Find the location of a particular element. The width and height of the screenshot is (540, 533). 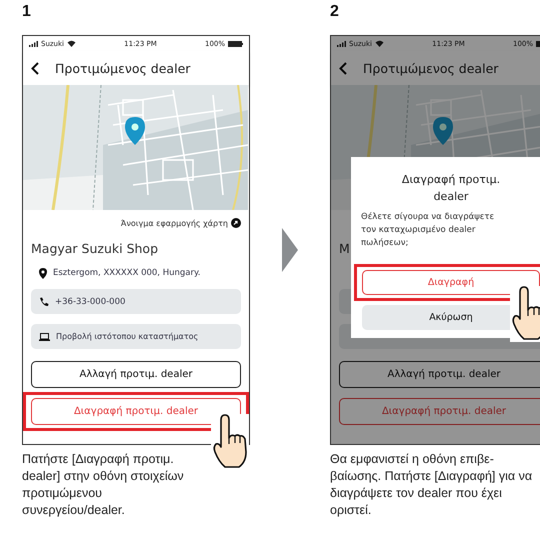

phone-field: +36-33-000-000 is located at coordinates (136, 301).